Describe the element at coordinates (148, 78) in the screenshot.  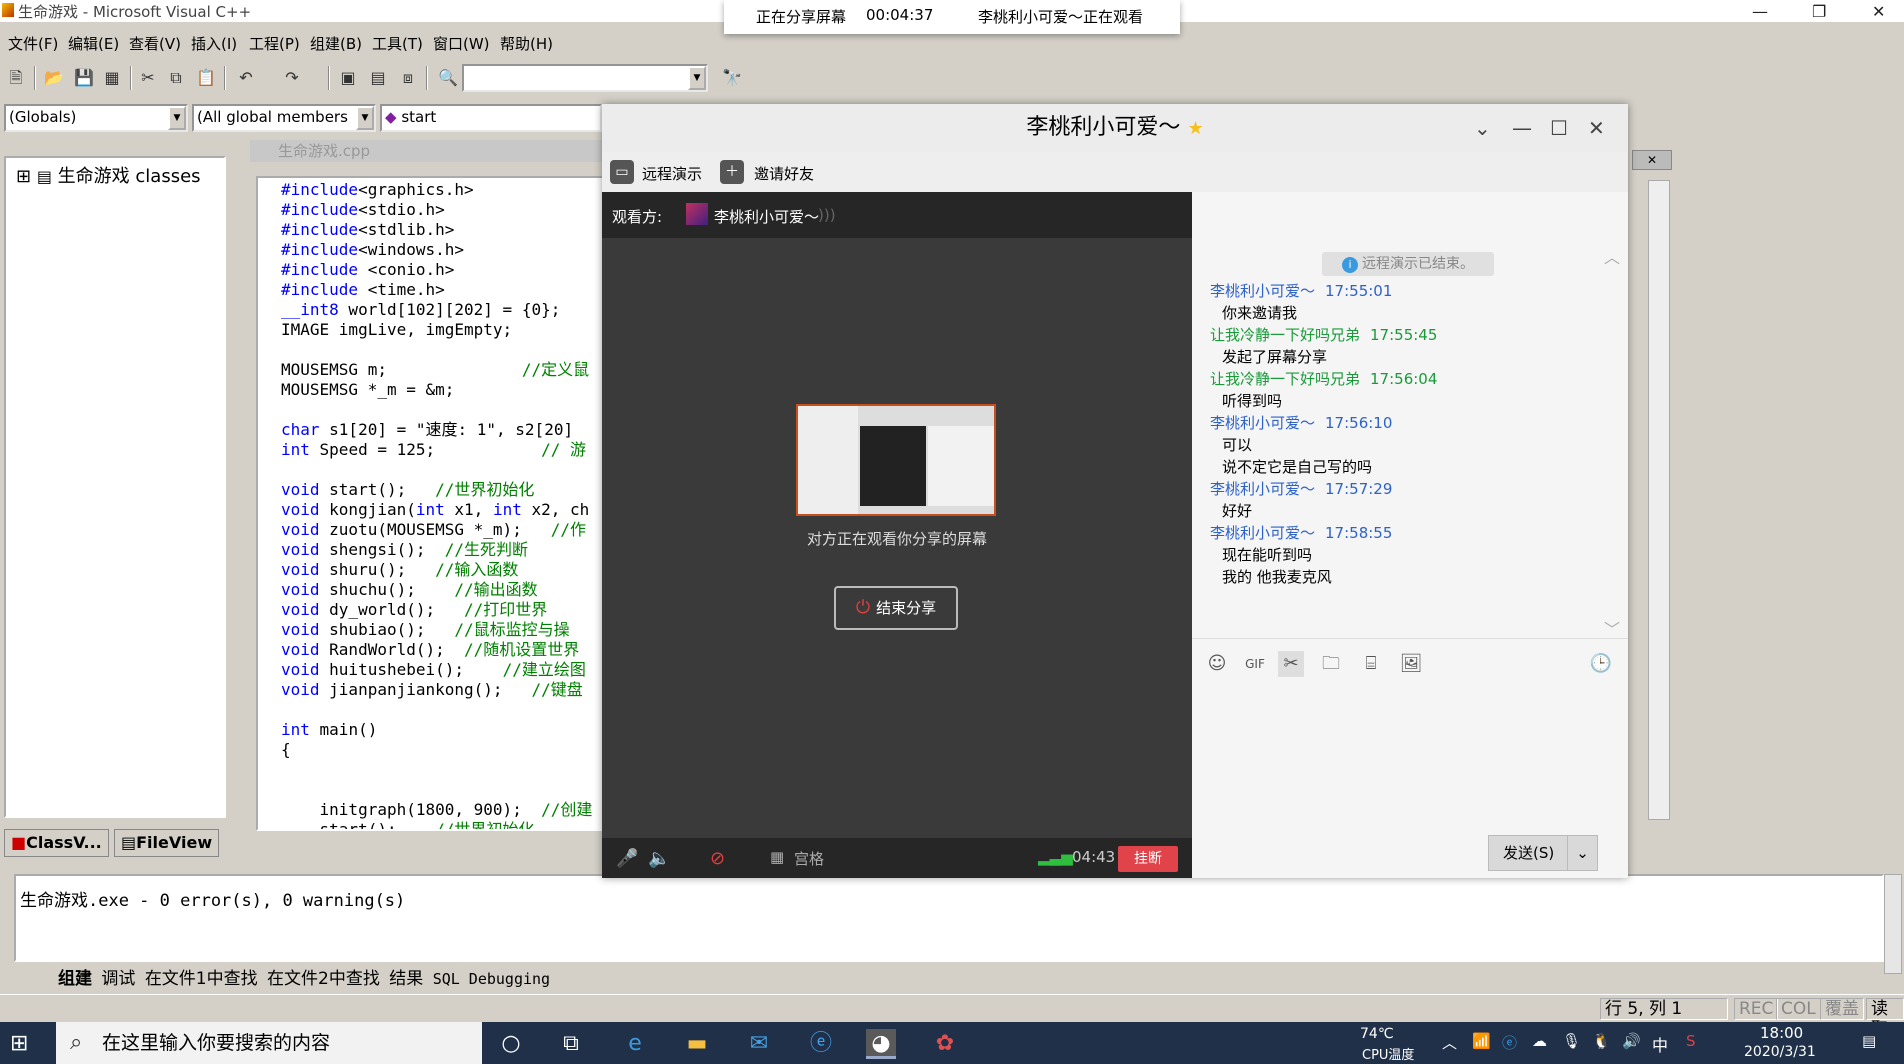
I see `cut-icon: ✂` at that location.